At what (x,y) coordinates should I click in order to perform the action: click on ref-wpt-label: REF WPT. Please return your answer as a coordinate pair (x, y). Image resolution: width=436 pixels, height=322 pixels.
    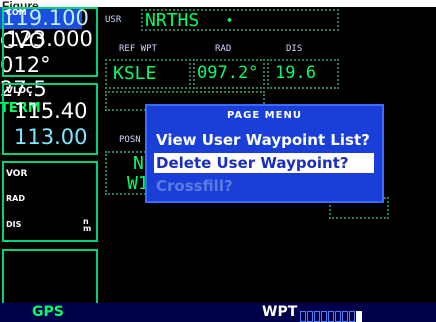
    Looking at the image, I should click on (138, 49).